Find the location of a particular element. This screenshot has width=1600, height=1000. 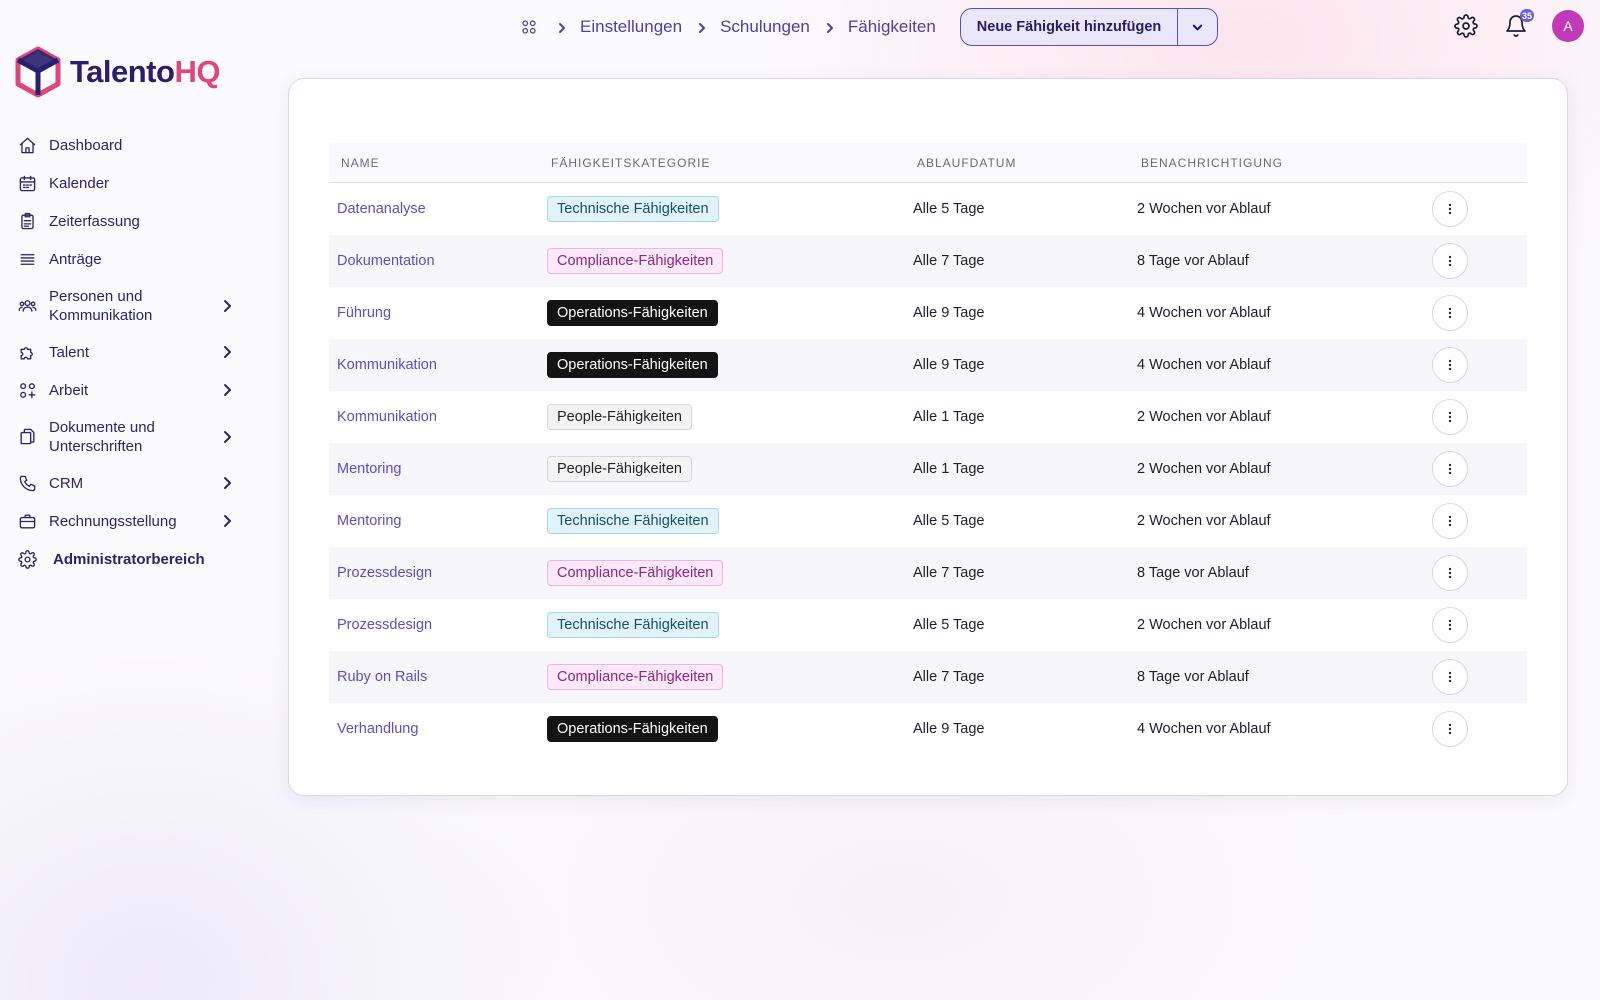

header-actions: 35 A is located at coordinates (1518, 25).